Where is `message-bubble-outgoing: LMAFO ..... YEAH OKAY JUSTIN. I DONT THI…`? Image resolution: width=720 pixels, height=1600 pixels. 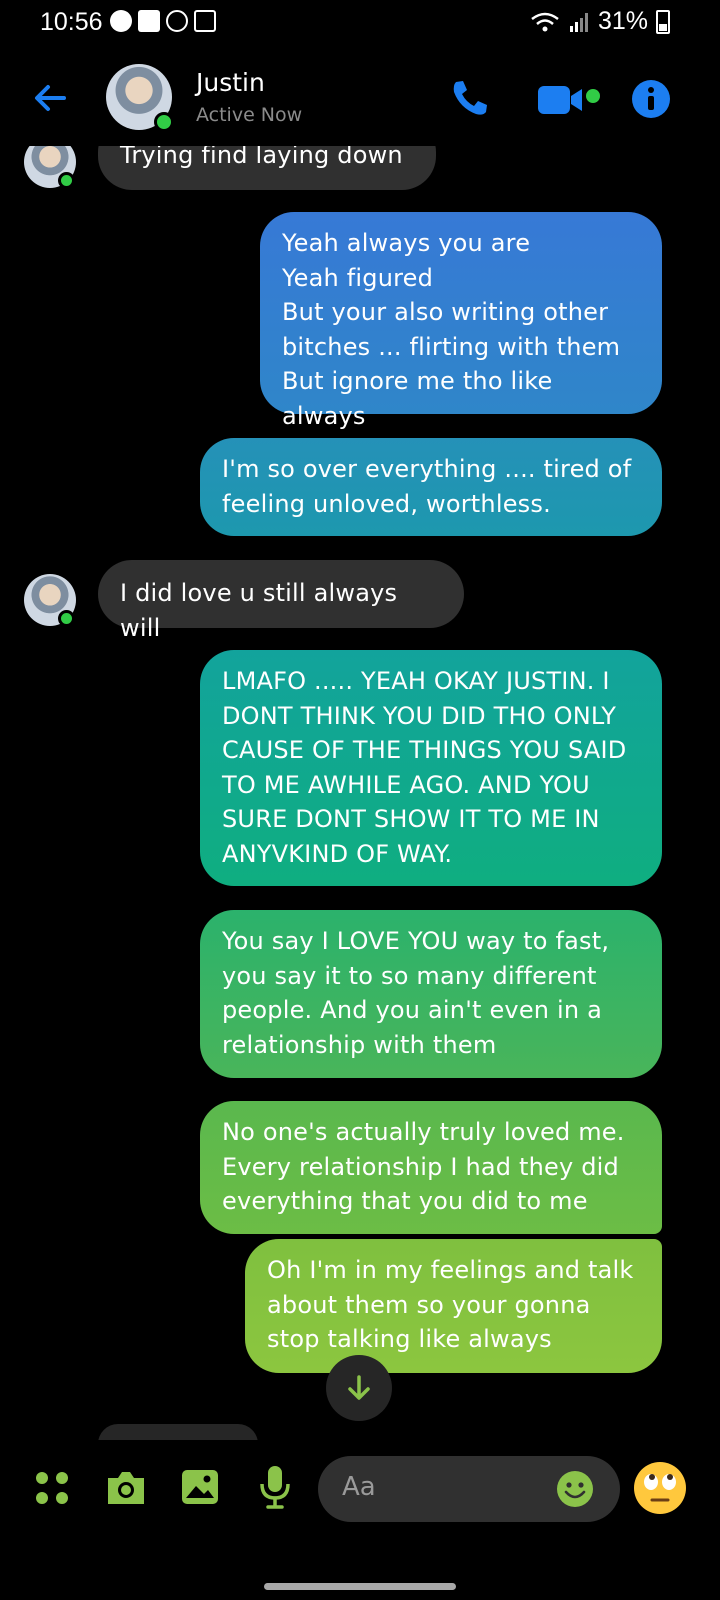
message-bubble-outgoing: LMAFO ..... YEAH OKAY JUSTIN. I DONT THI… is located at coordinates (431, 768).